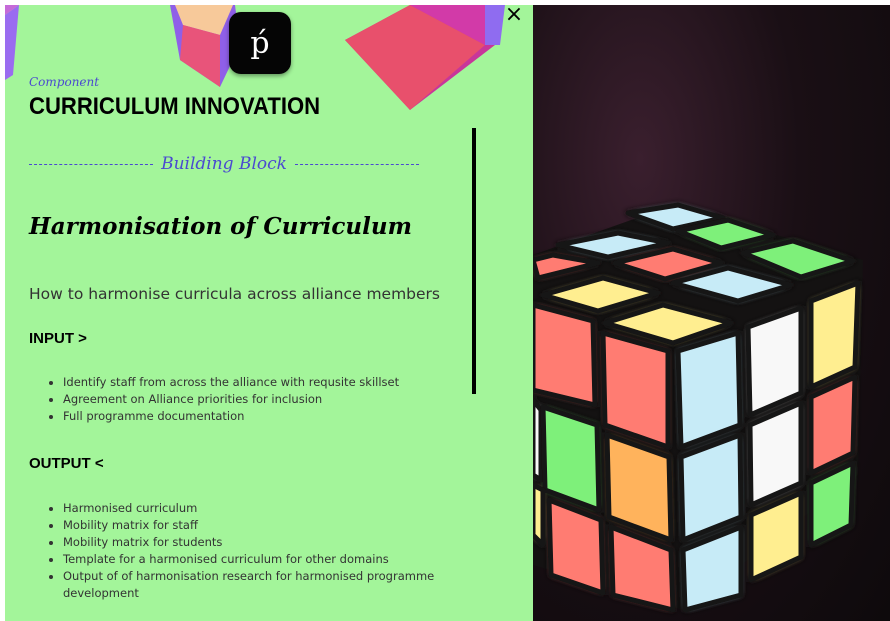  I want to click on building-block-divider: Building Block, so click(224, 164).